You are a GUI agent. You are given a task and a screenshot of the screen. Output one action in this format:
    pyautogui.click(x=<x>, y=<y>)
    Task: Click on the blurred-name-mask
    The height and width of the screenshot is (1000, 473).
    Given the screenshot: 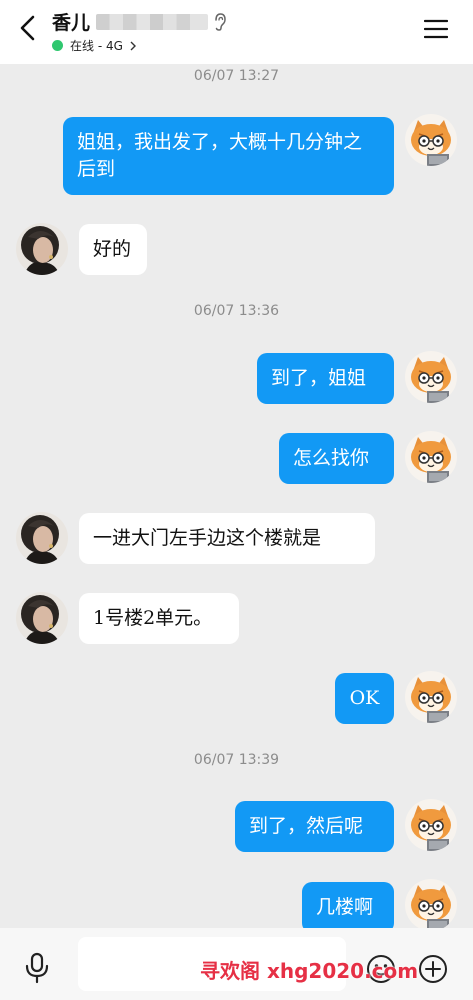 What is the action you would take?
    pyautogui.click(x=152, y=21)
    